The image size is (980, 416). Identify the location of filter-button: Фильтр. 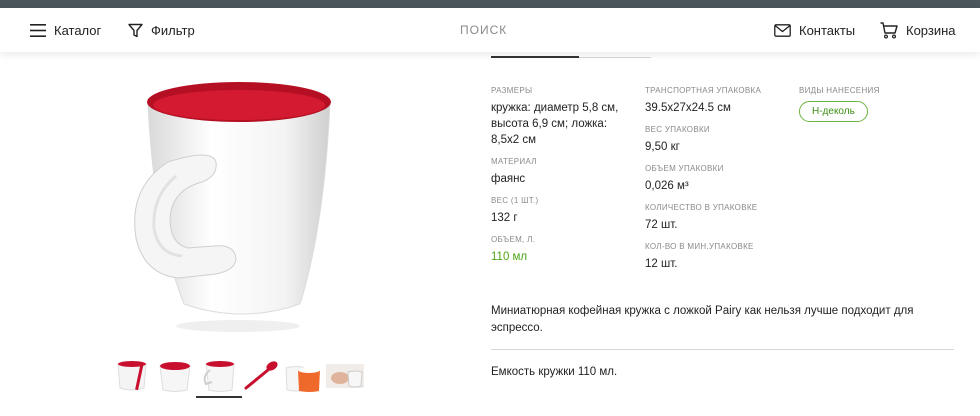
(161, 30).